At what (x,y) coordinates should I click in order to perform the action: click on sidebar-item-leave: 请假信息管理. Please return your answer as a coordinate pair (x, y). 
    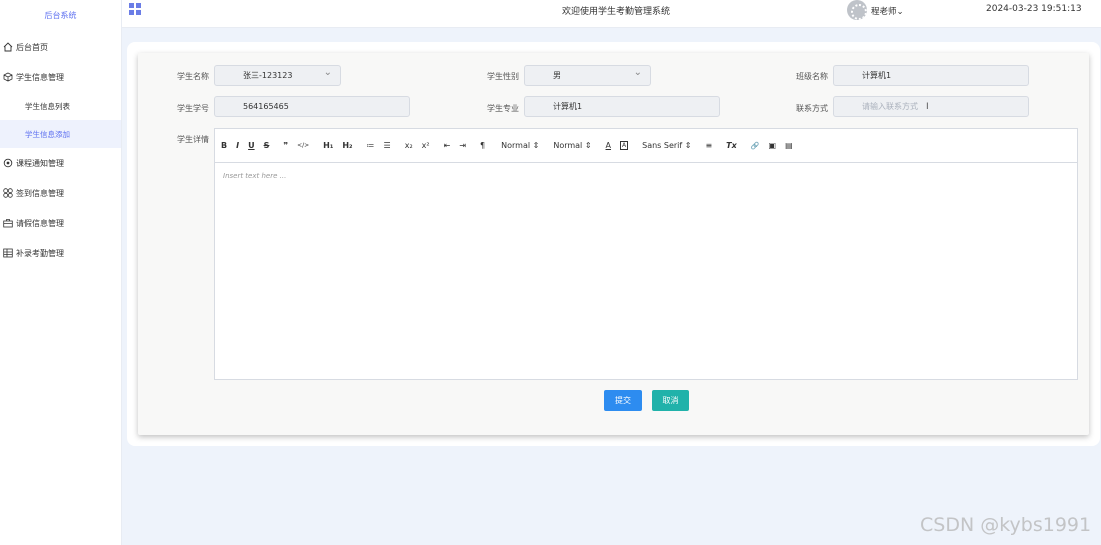
    Looking at the image, I should click on (60, 223).